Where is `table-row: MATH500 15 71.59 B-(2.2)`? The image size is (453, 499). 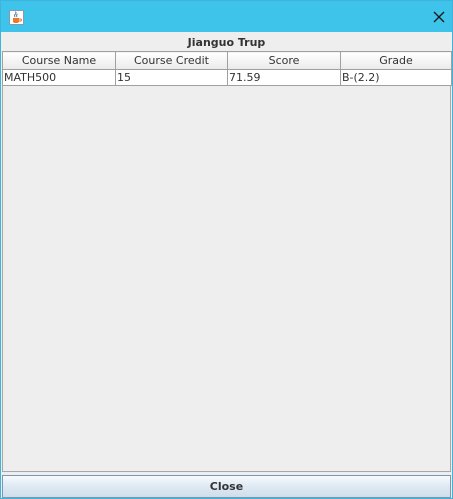
table-row: MATH500 15 71.59 B-(2.2) is located at coordinates (227, 77).